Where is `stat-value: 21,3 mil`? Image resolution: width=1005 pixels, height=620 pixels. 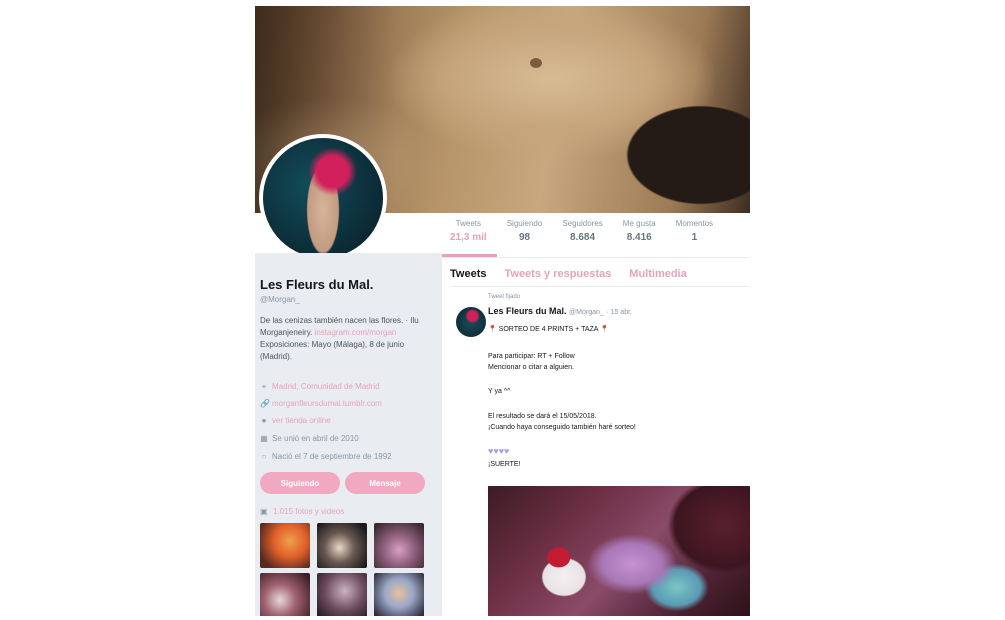
stat-value: 21,3 mil is located at coordinates (468, 237).